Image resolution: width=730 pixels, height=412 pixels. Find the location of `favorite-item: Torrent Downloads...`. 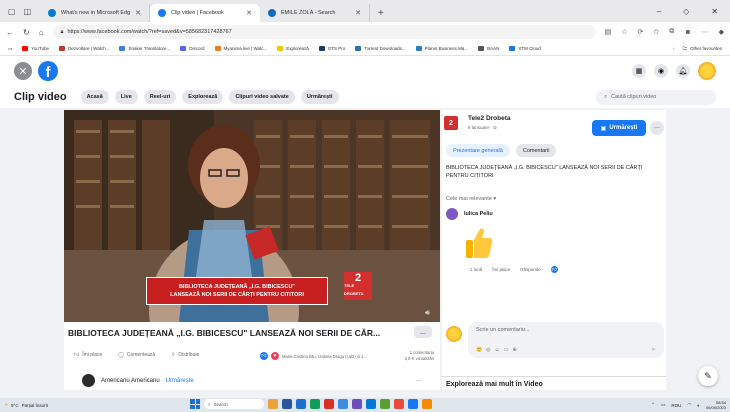

favorite-item: Torrent Downloads... is located at coordinates (380, 48).